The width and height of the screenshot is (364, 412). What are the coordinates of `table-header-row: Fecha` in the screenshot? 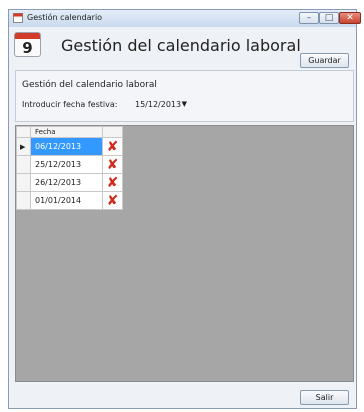 It's located at (69, 132).